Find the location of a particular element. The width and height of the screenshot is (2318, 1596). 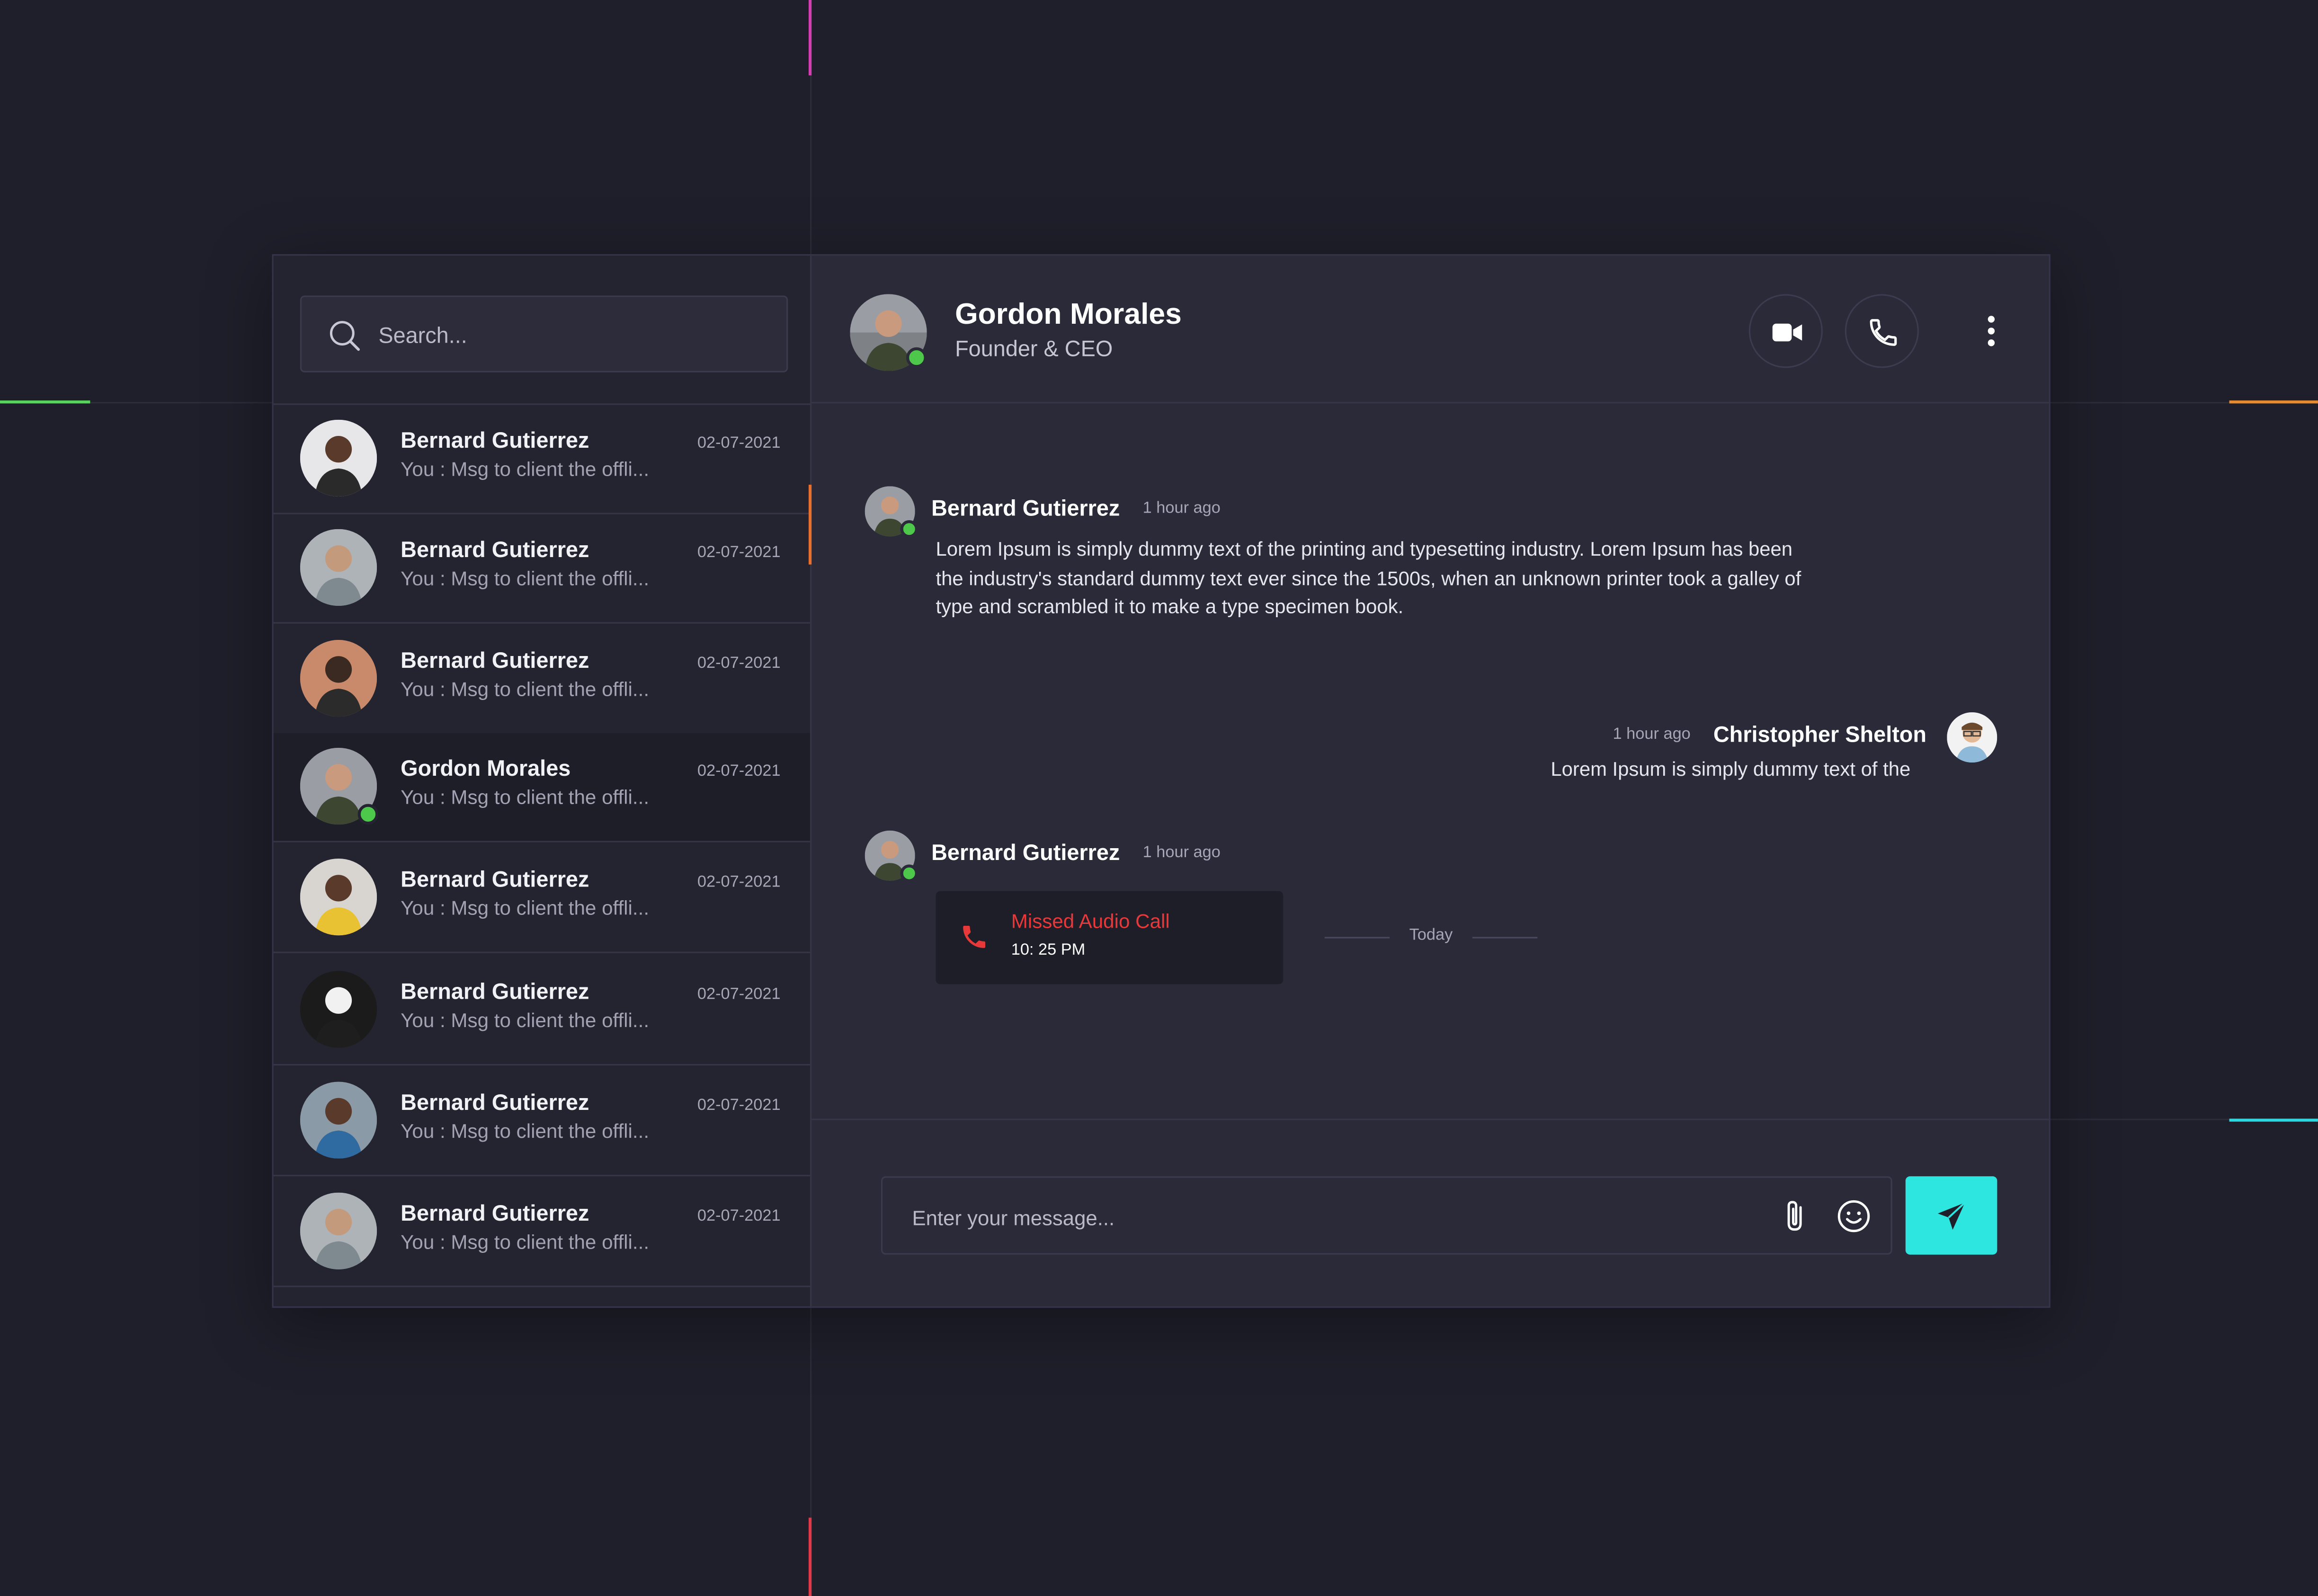

chat-contact-name: Gordon Morales is located at coordinates (1068, 315).